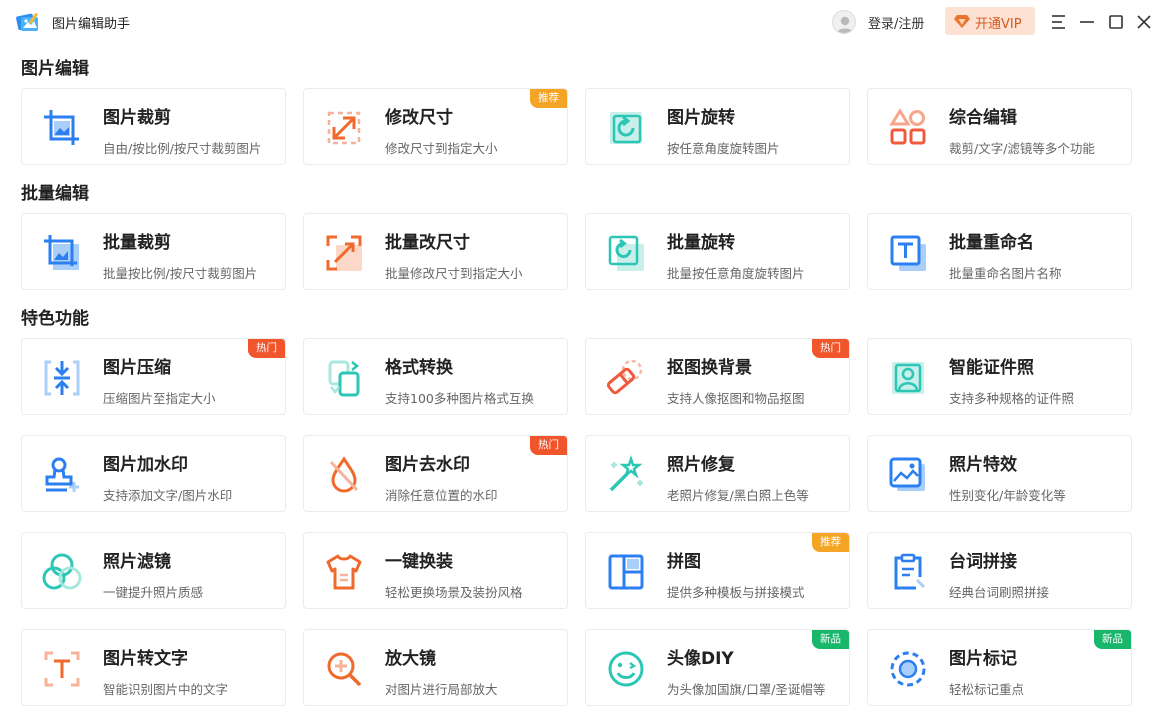  I want to click on card-title: 图片去水印, so click(427, 465).